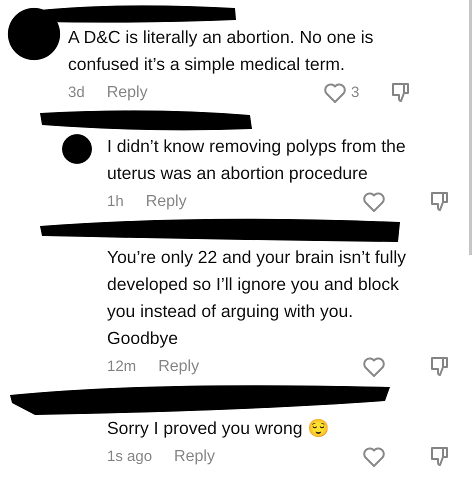  I want to click on comment-time: 3d, so click(76, 92).